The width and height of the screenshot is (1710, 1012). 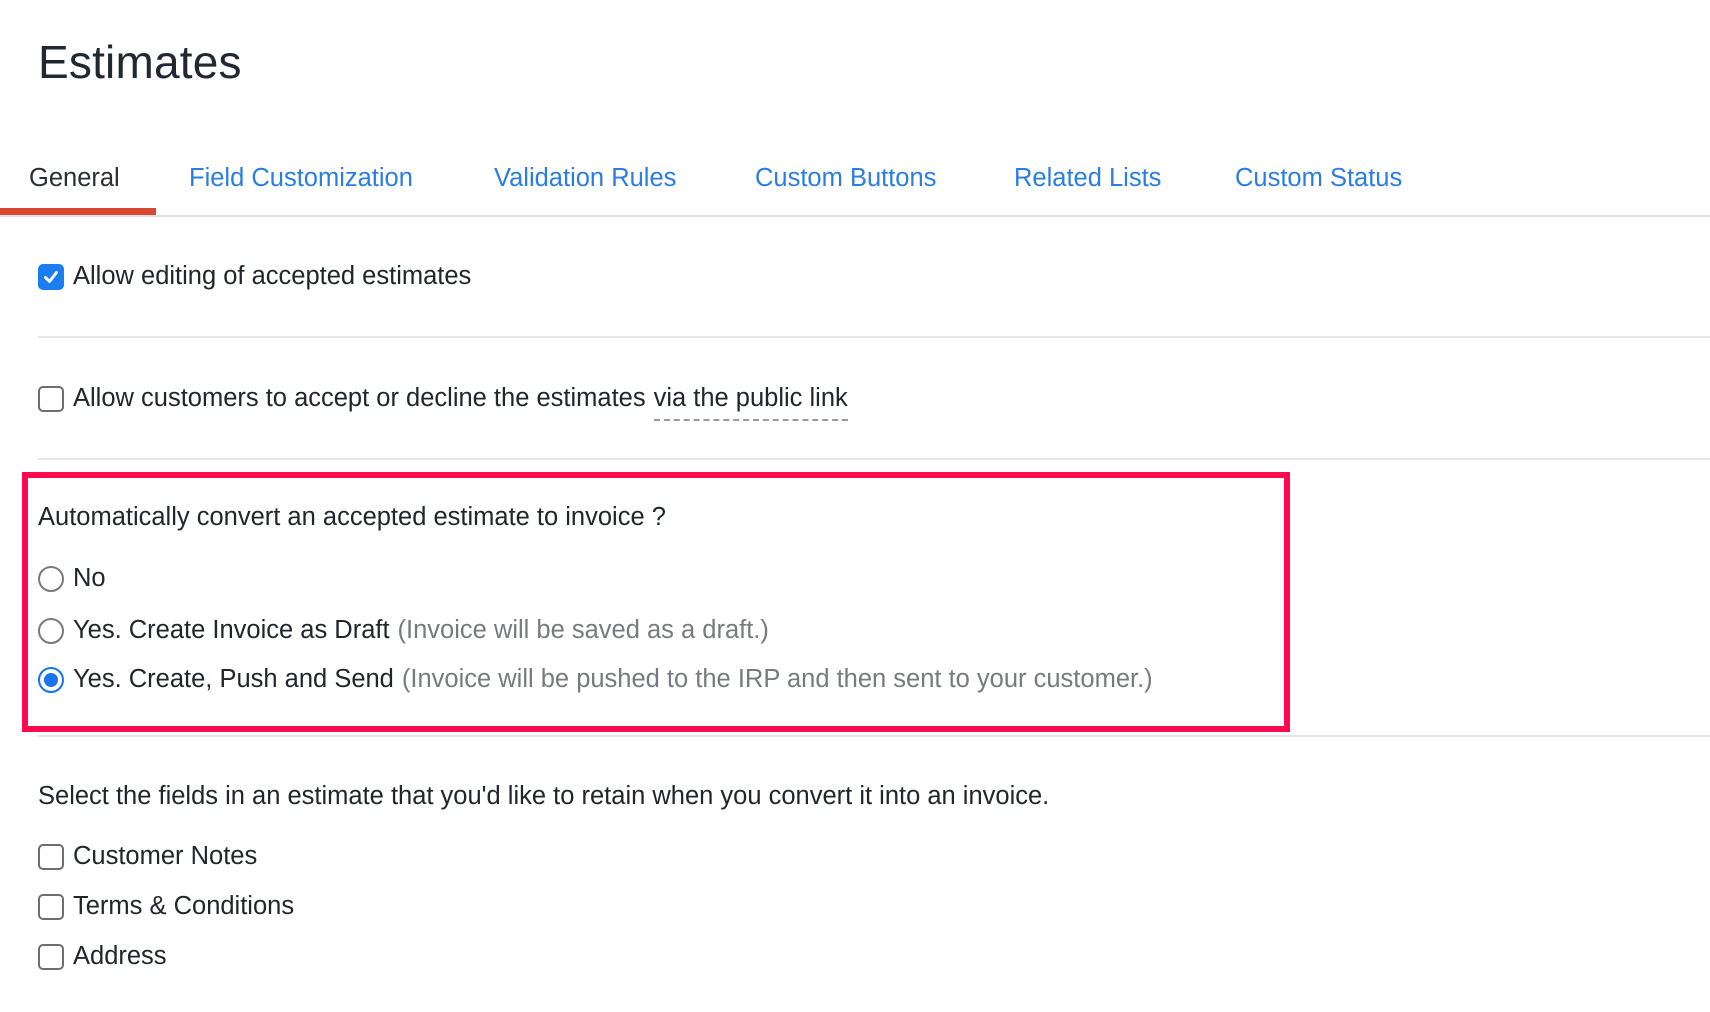 I want to click on tab-custom-buttons: Custom Buttons, so click(x=845, y=178).